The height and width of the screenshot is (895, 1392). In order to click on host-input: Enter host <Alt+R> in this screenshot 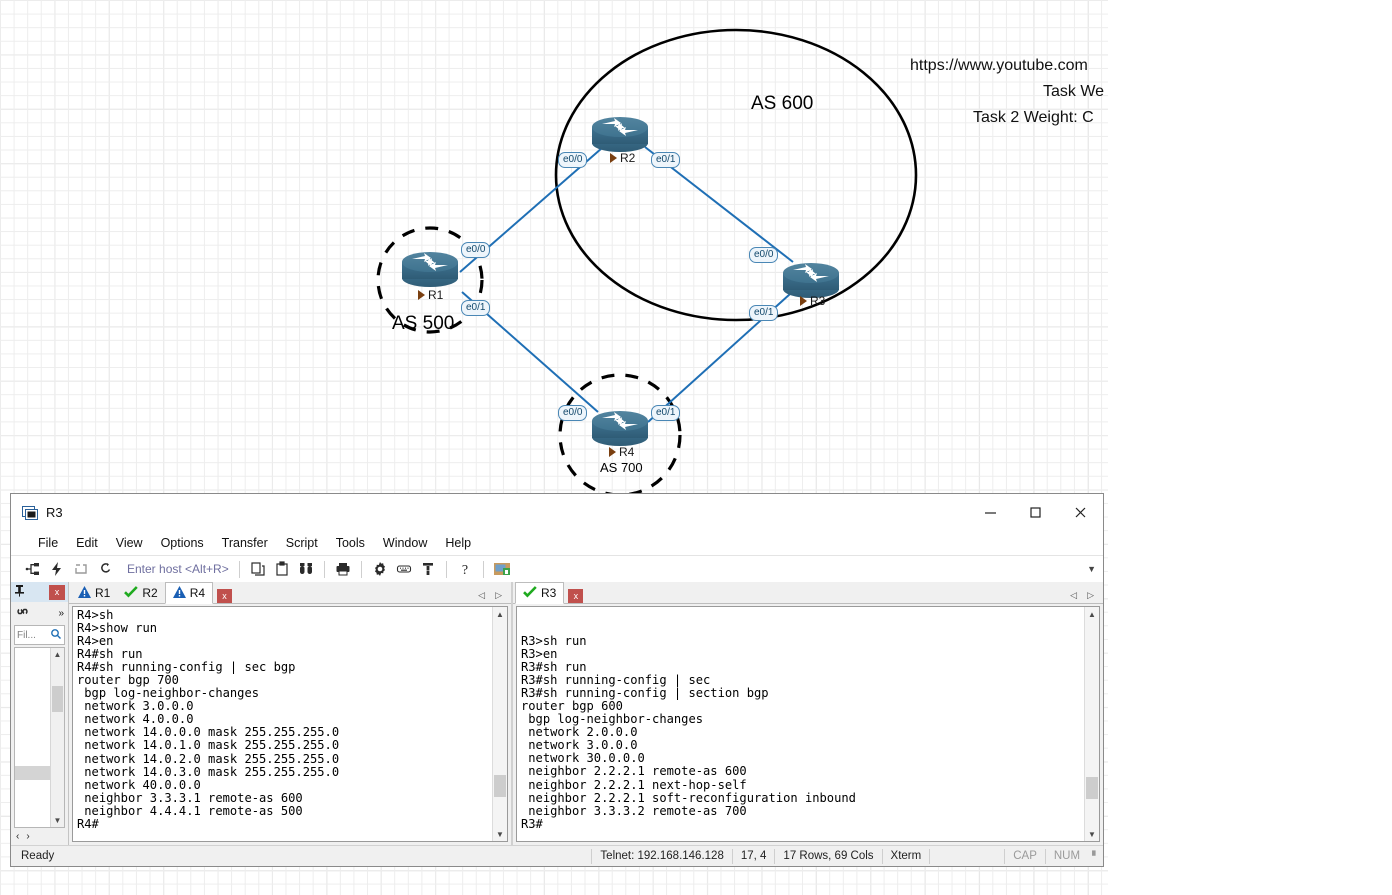, I will do `click(178, 569)`.